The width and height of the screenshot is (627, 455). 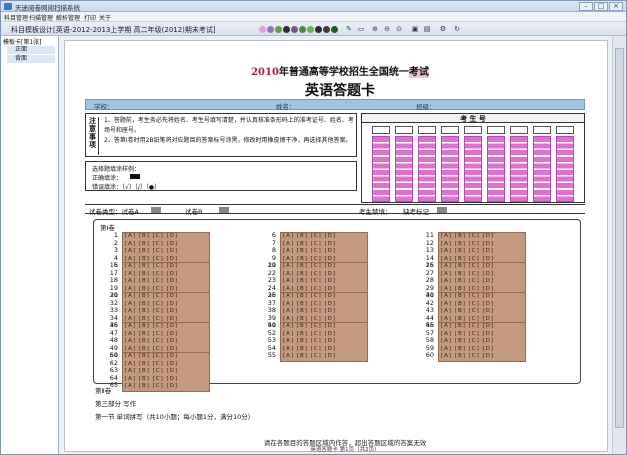 What do you see at coordinates (105, 17) in the screenshot?
I see `menu-about: 关于` at bounding box center [105, 17].